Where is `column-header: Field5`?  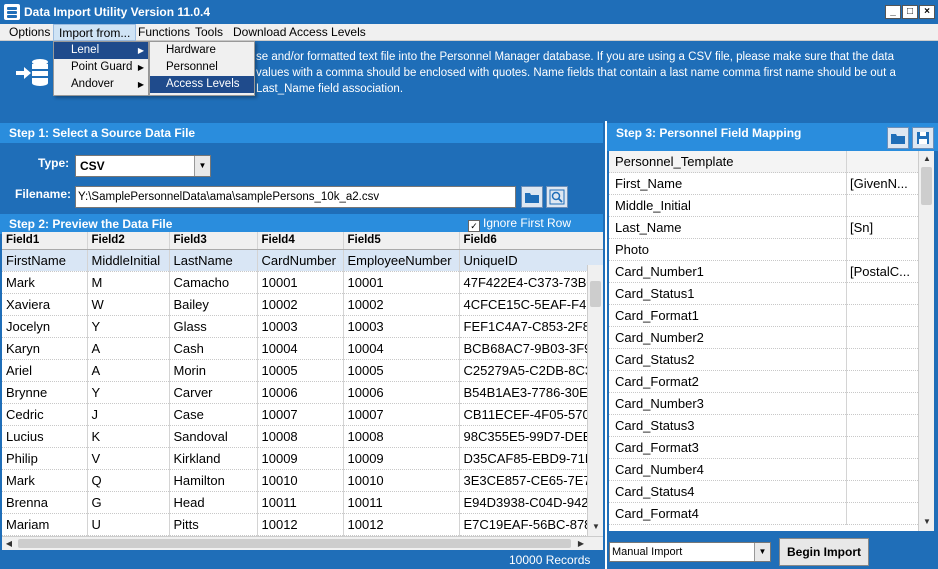
column-header: Field5 is located at coordinates (401, 241).